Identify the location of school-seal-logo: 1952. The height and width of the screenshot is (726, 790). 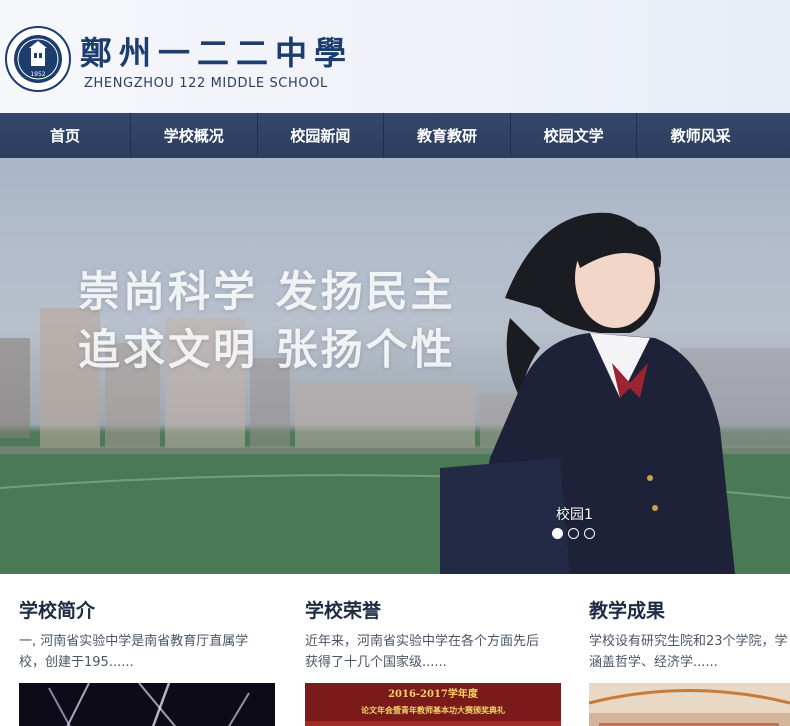
(38, 59).